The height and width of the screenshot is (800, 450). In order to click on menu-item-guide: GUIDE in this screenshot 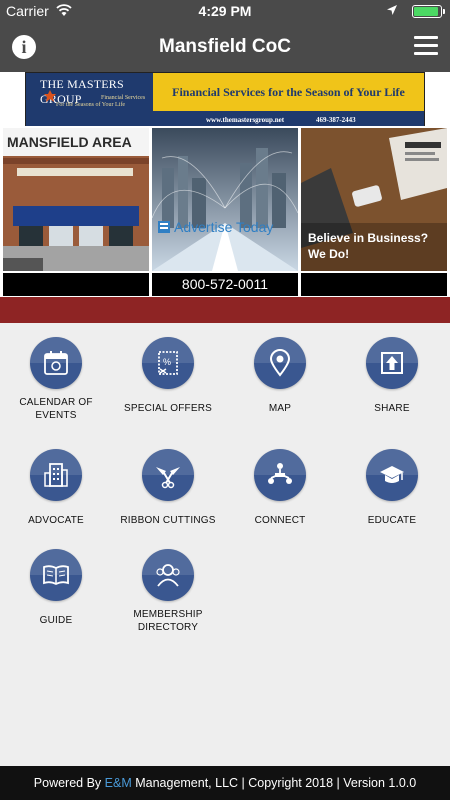, I will do `click(56, 588)`.